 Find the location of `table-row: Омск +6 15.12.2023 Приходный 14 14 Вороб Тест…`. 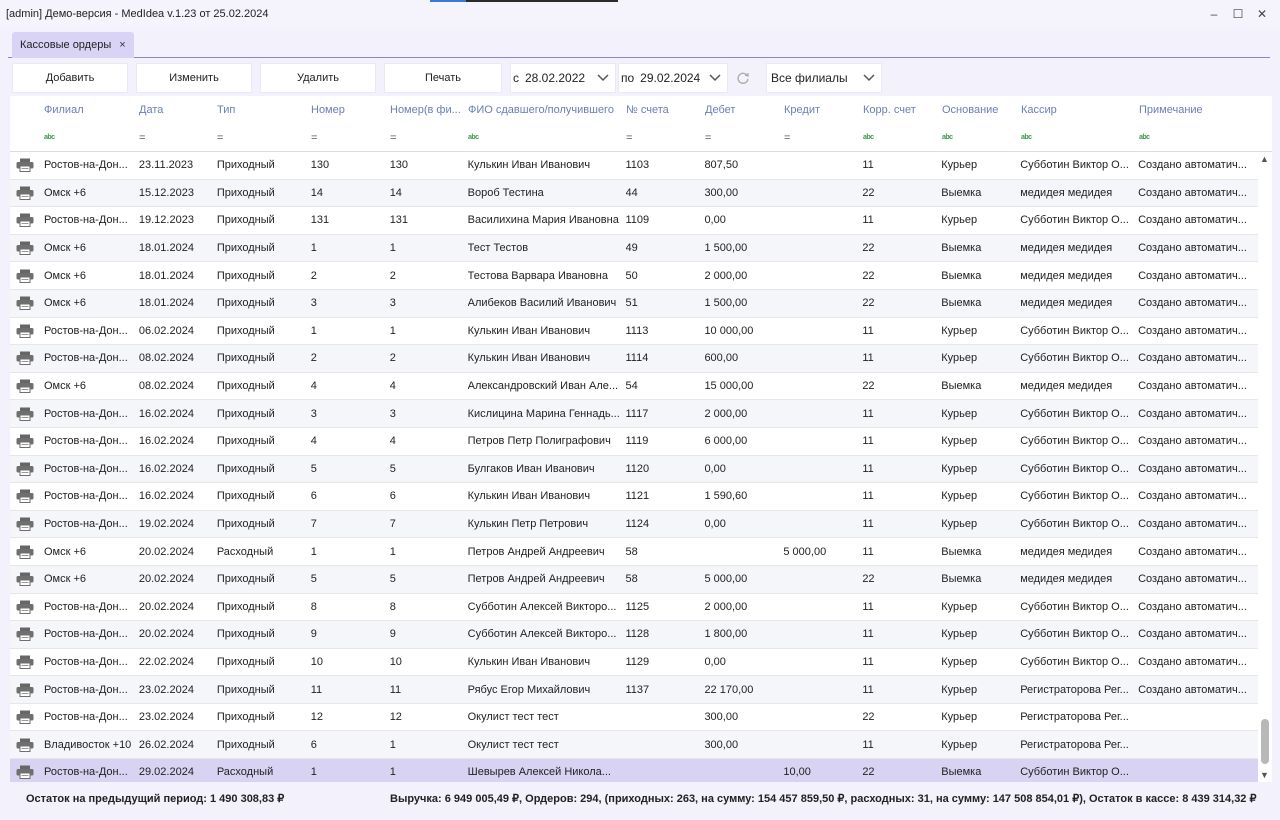

table-row: Омск +6 15.12.2023 Приходный 14 14 Вороб Тест… is located at coordinates (634, 193).